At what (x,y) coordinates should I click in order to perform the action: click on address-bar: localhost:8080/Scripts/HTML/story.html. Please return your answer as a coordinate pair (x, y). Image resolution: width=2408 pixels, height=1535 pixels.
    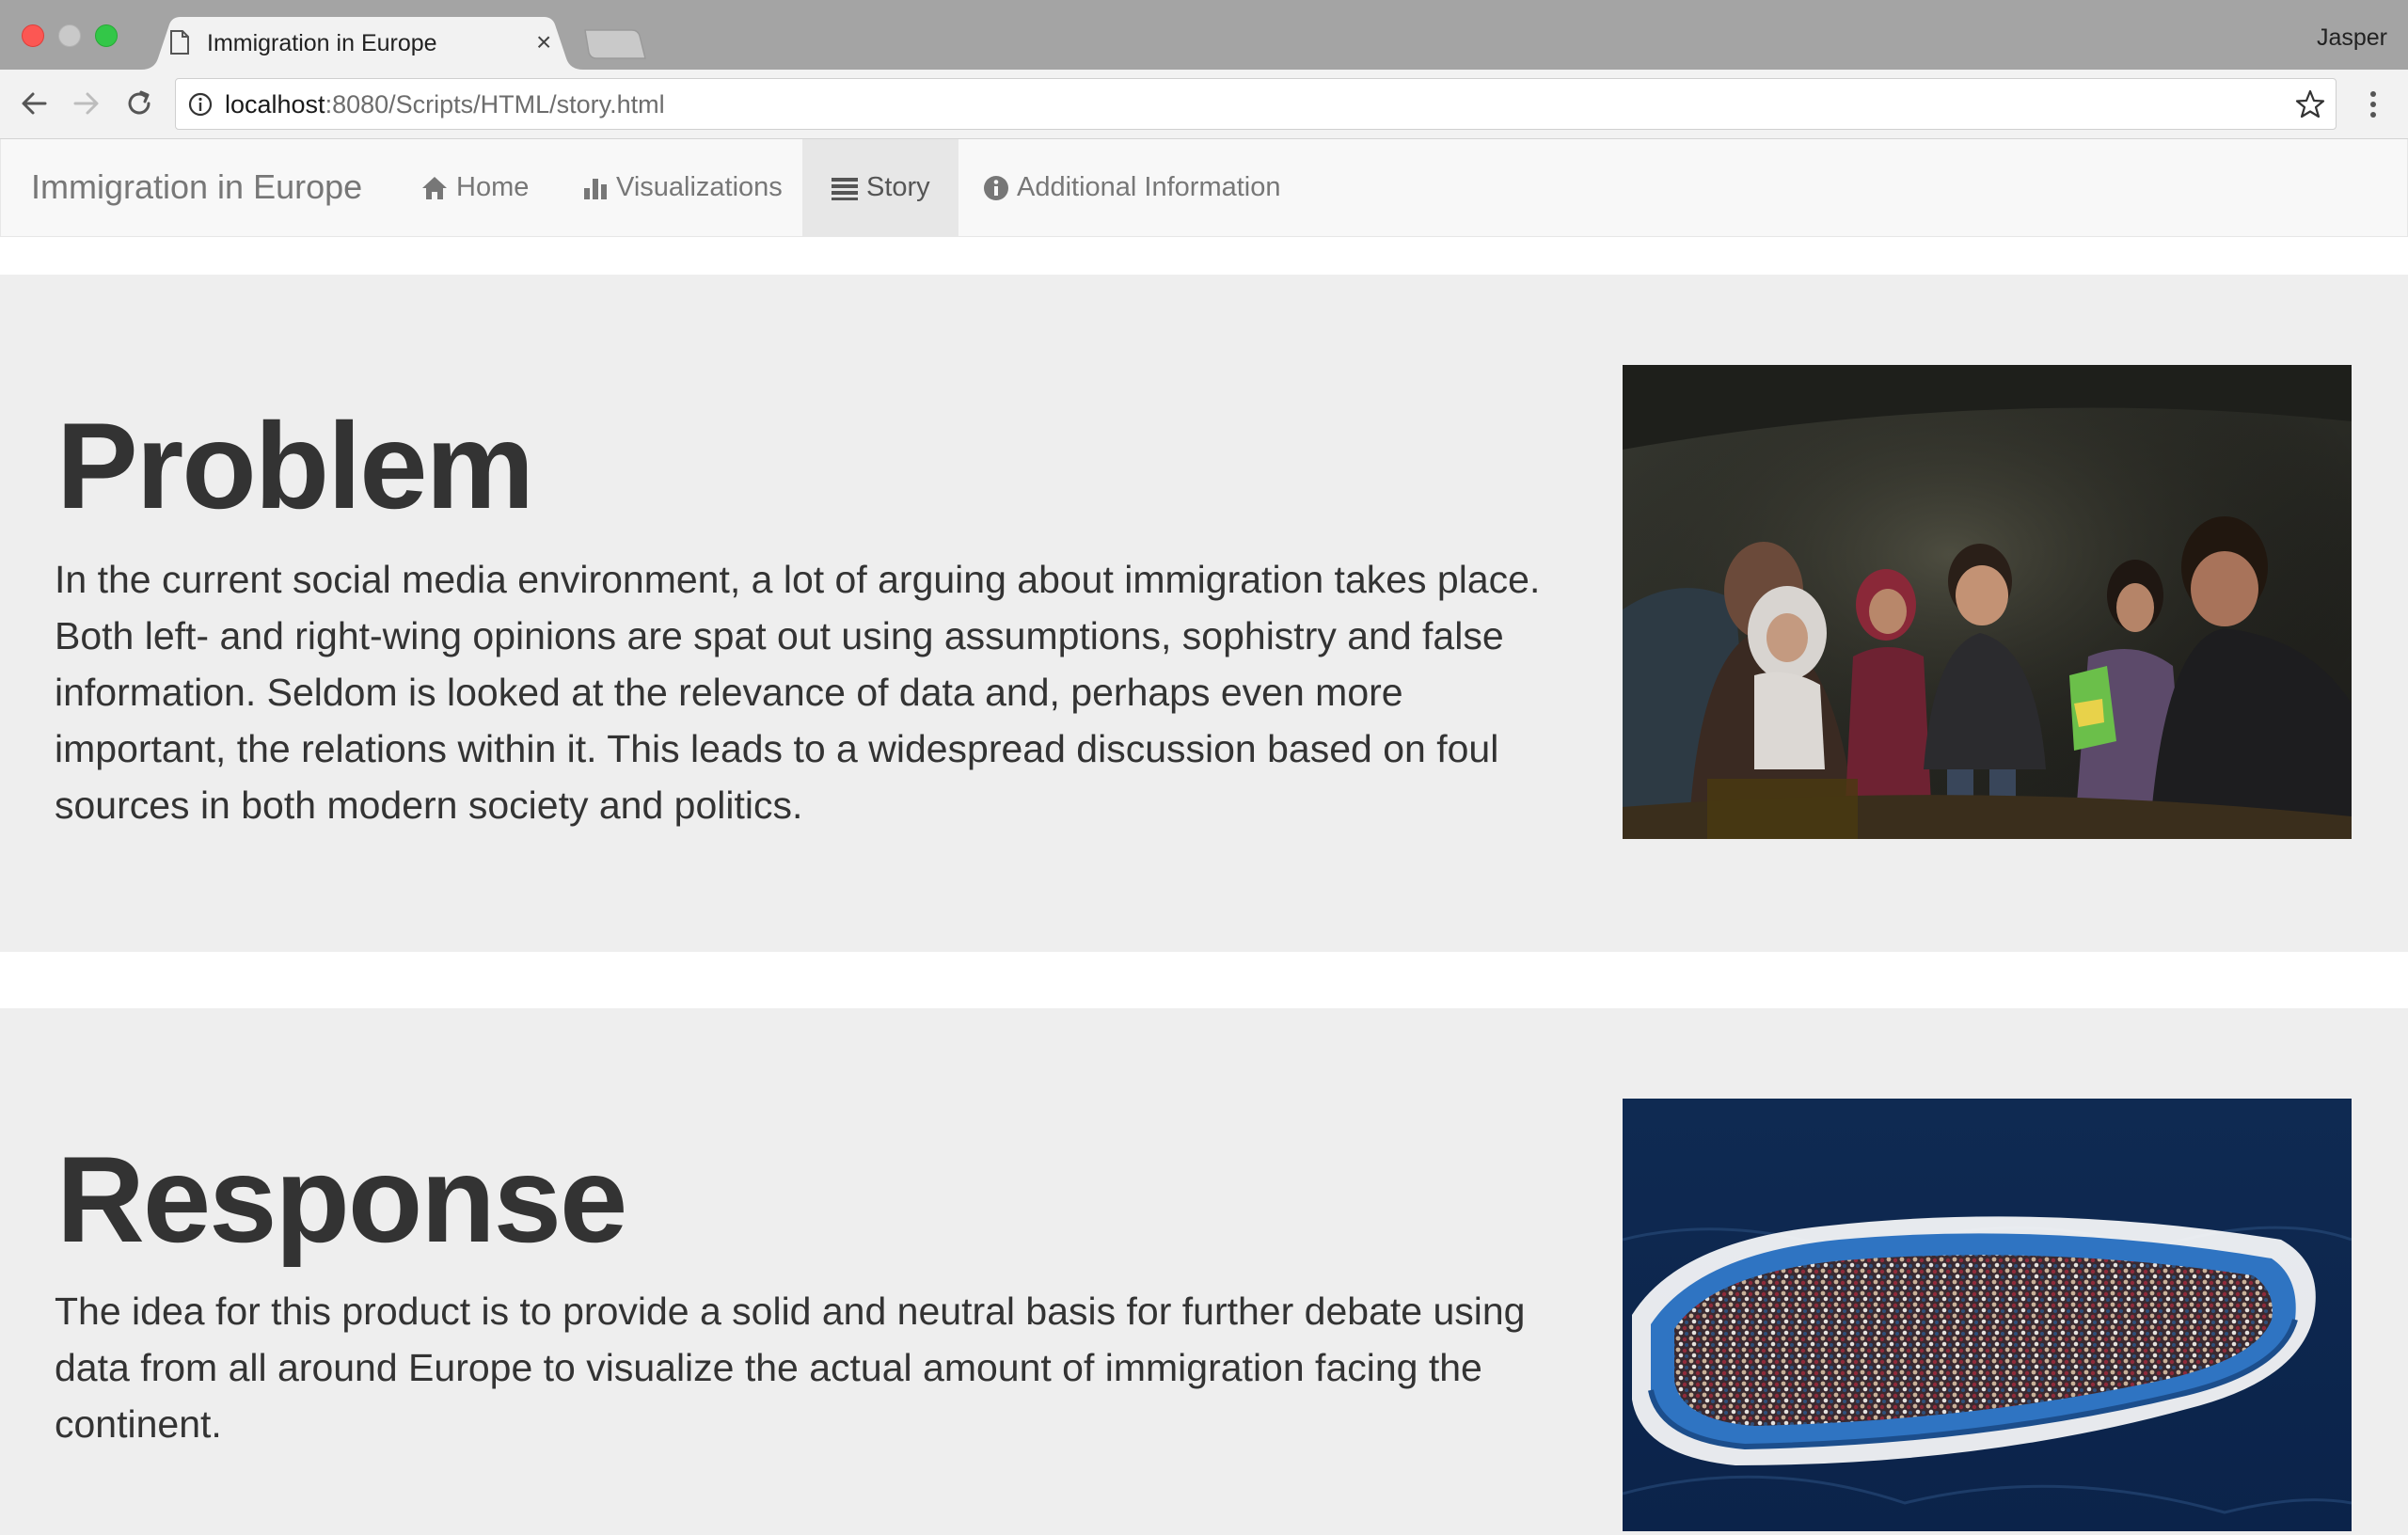
    Looking at the image, I should click on (1256, 104).